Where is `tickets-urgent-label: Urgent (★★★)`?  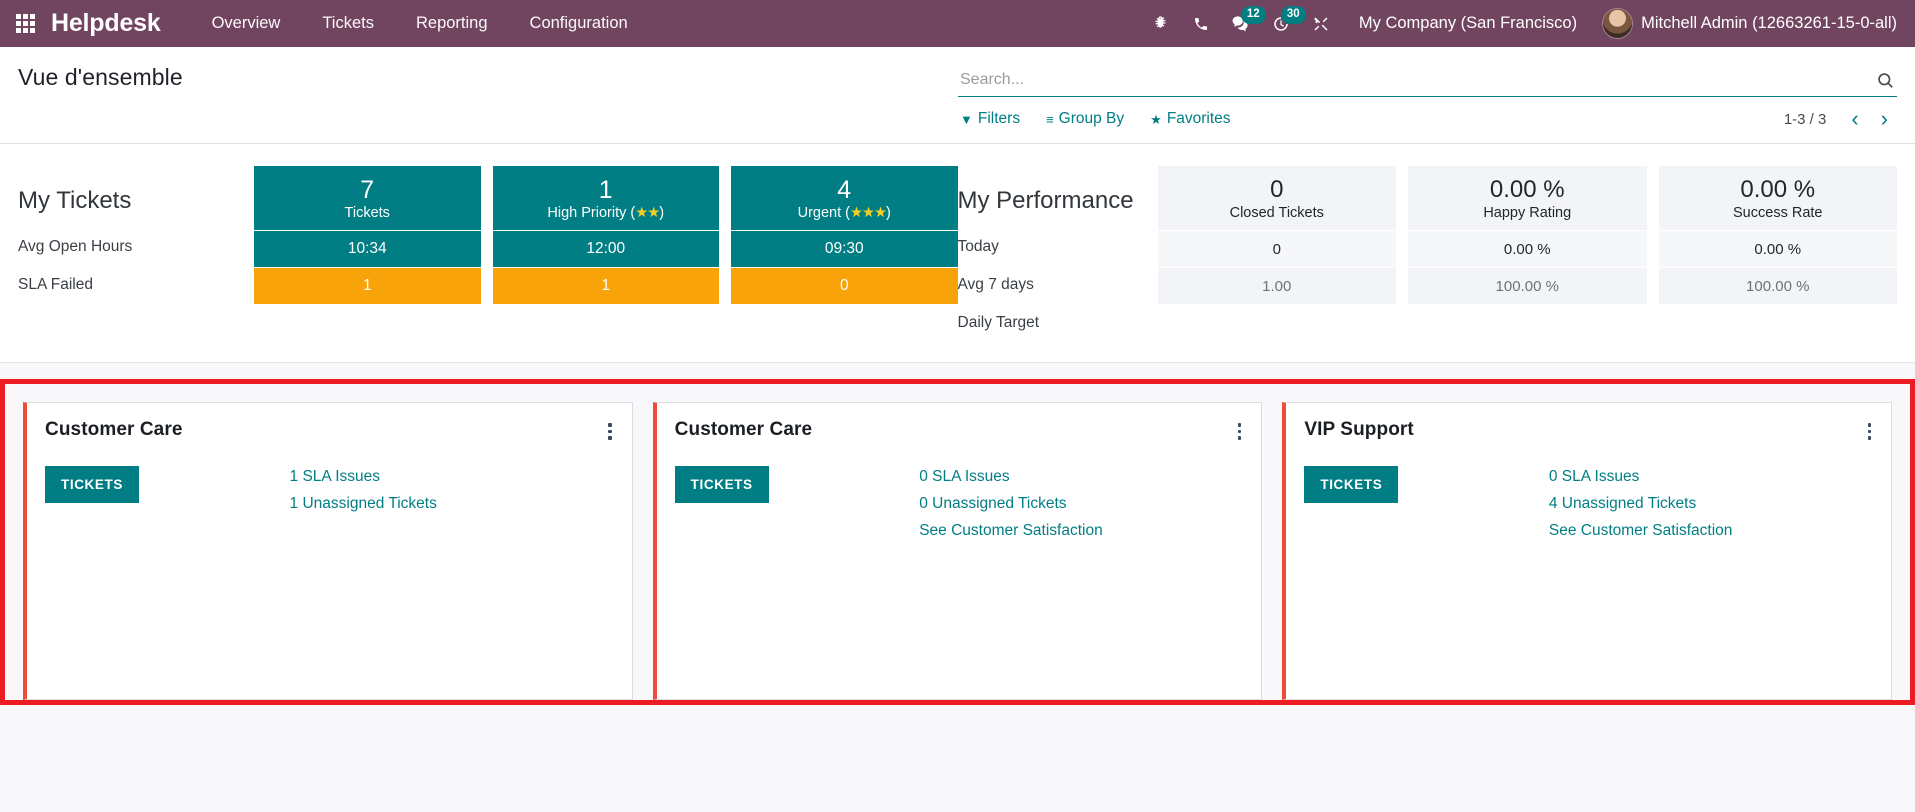 tickets-urgent-label: Urgent (★★★) is located at coordinates (844, 212).